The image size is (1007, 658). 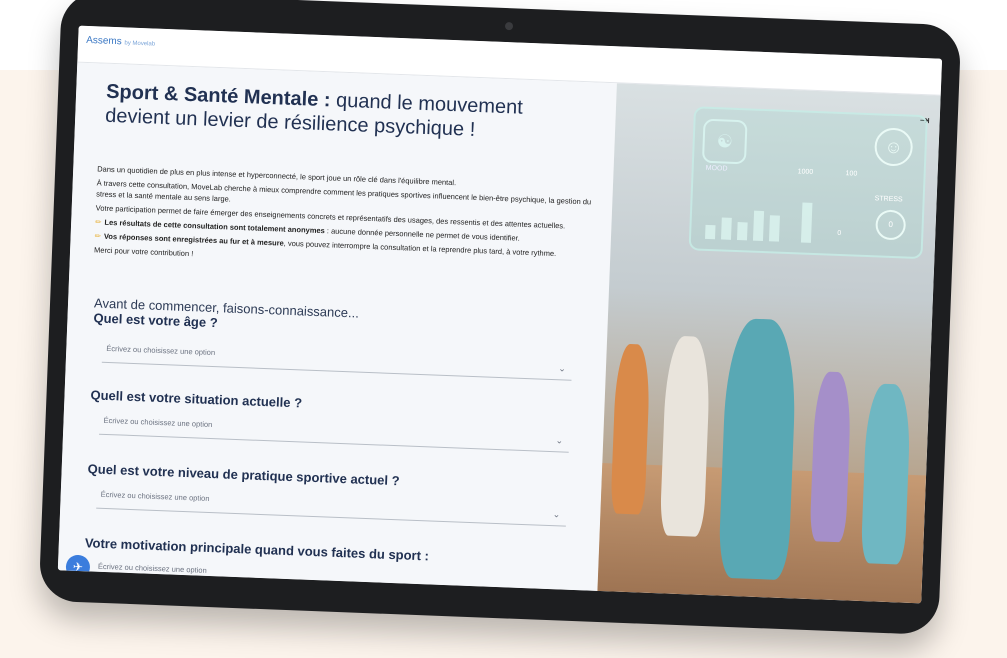 What do you see at coordinates (808, 183) in the screenshot?
I see `dashboard-overlay: ☯ MOOD 1000 100 ☺ STRESS 0 0` at bounding box center [808, 183].